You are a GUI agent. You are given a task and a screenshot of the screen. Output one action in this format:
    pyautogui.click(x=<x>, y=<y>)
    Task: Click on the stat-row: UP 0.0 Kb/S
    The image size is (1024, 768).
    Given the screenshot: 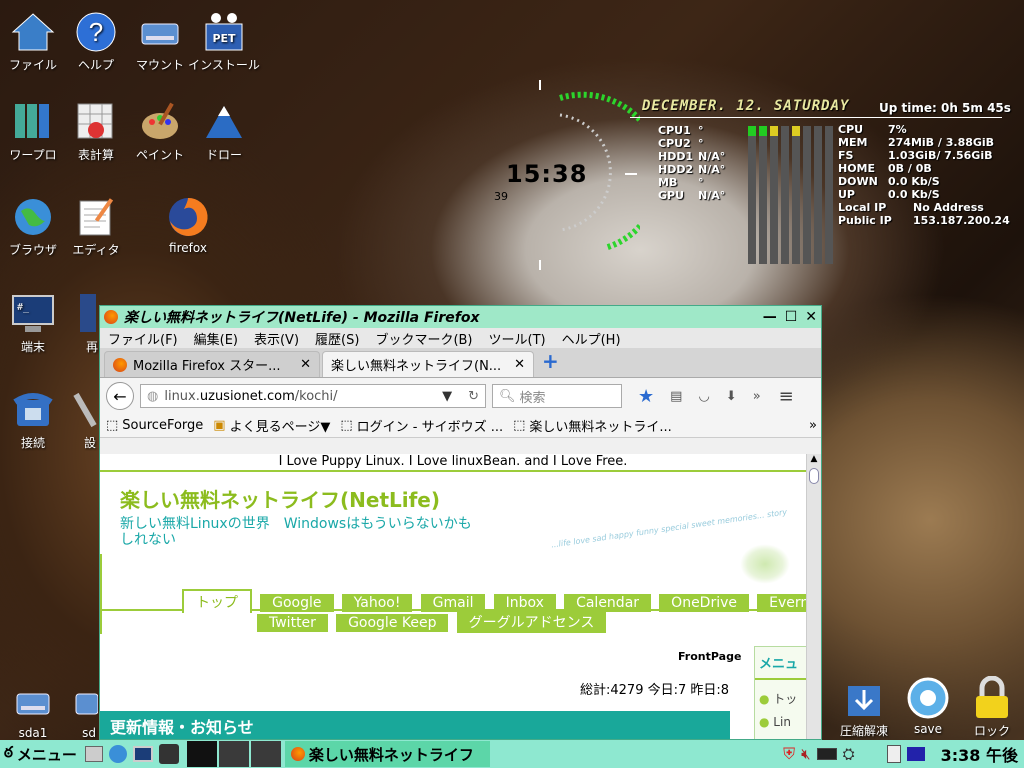 What is the action you would take?
    pyautogui.click(x=889, y=194)
    